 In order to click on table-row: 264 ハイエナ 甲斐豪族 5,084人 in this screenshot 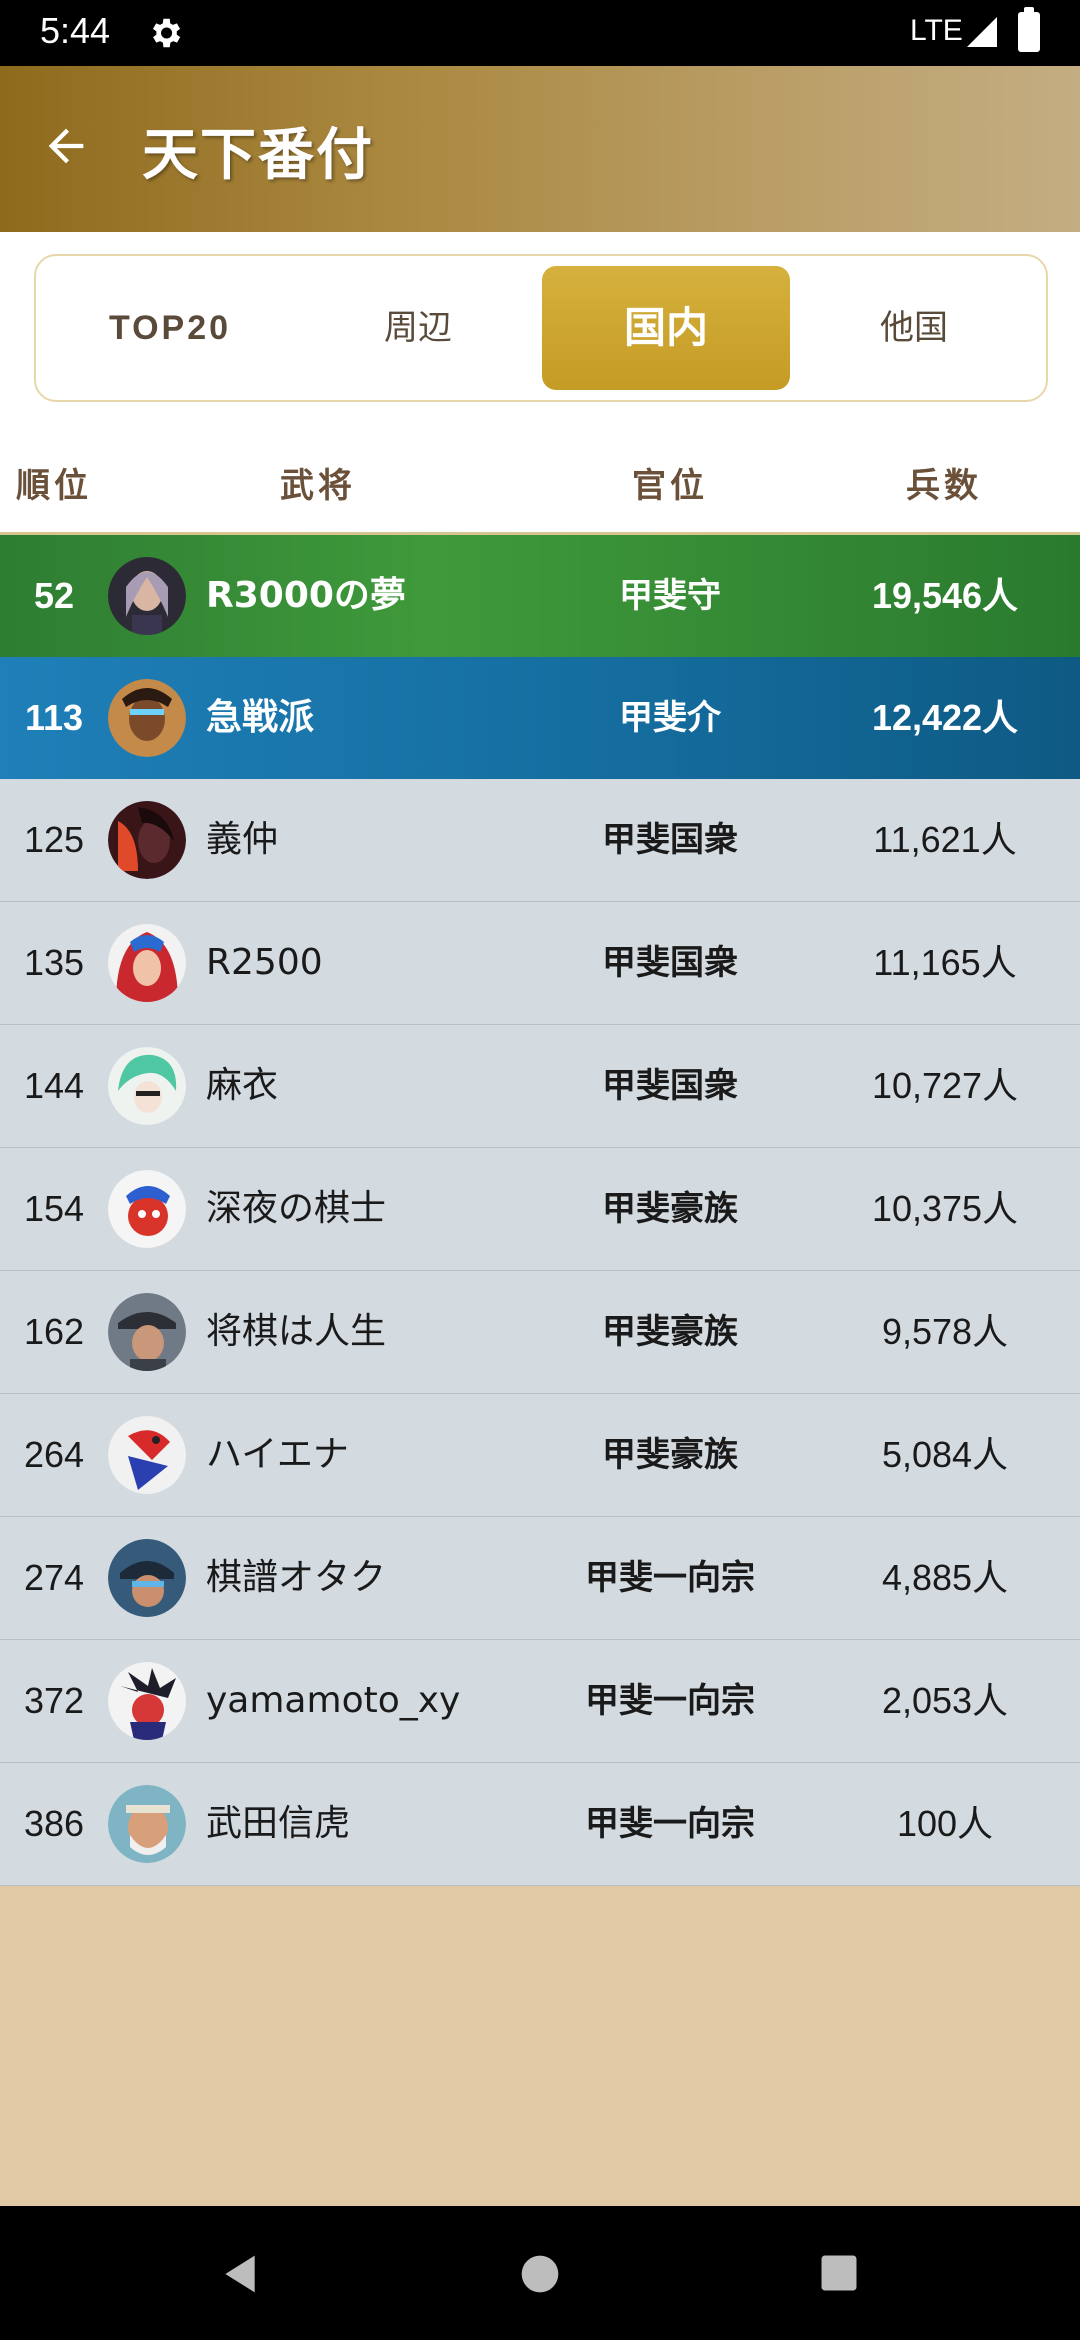, I will do `click(540, 1455)`.